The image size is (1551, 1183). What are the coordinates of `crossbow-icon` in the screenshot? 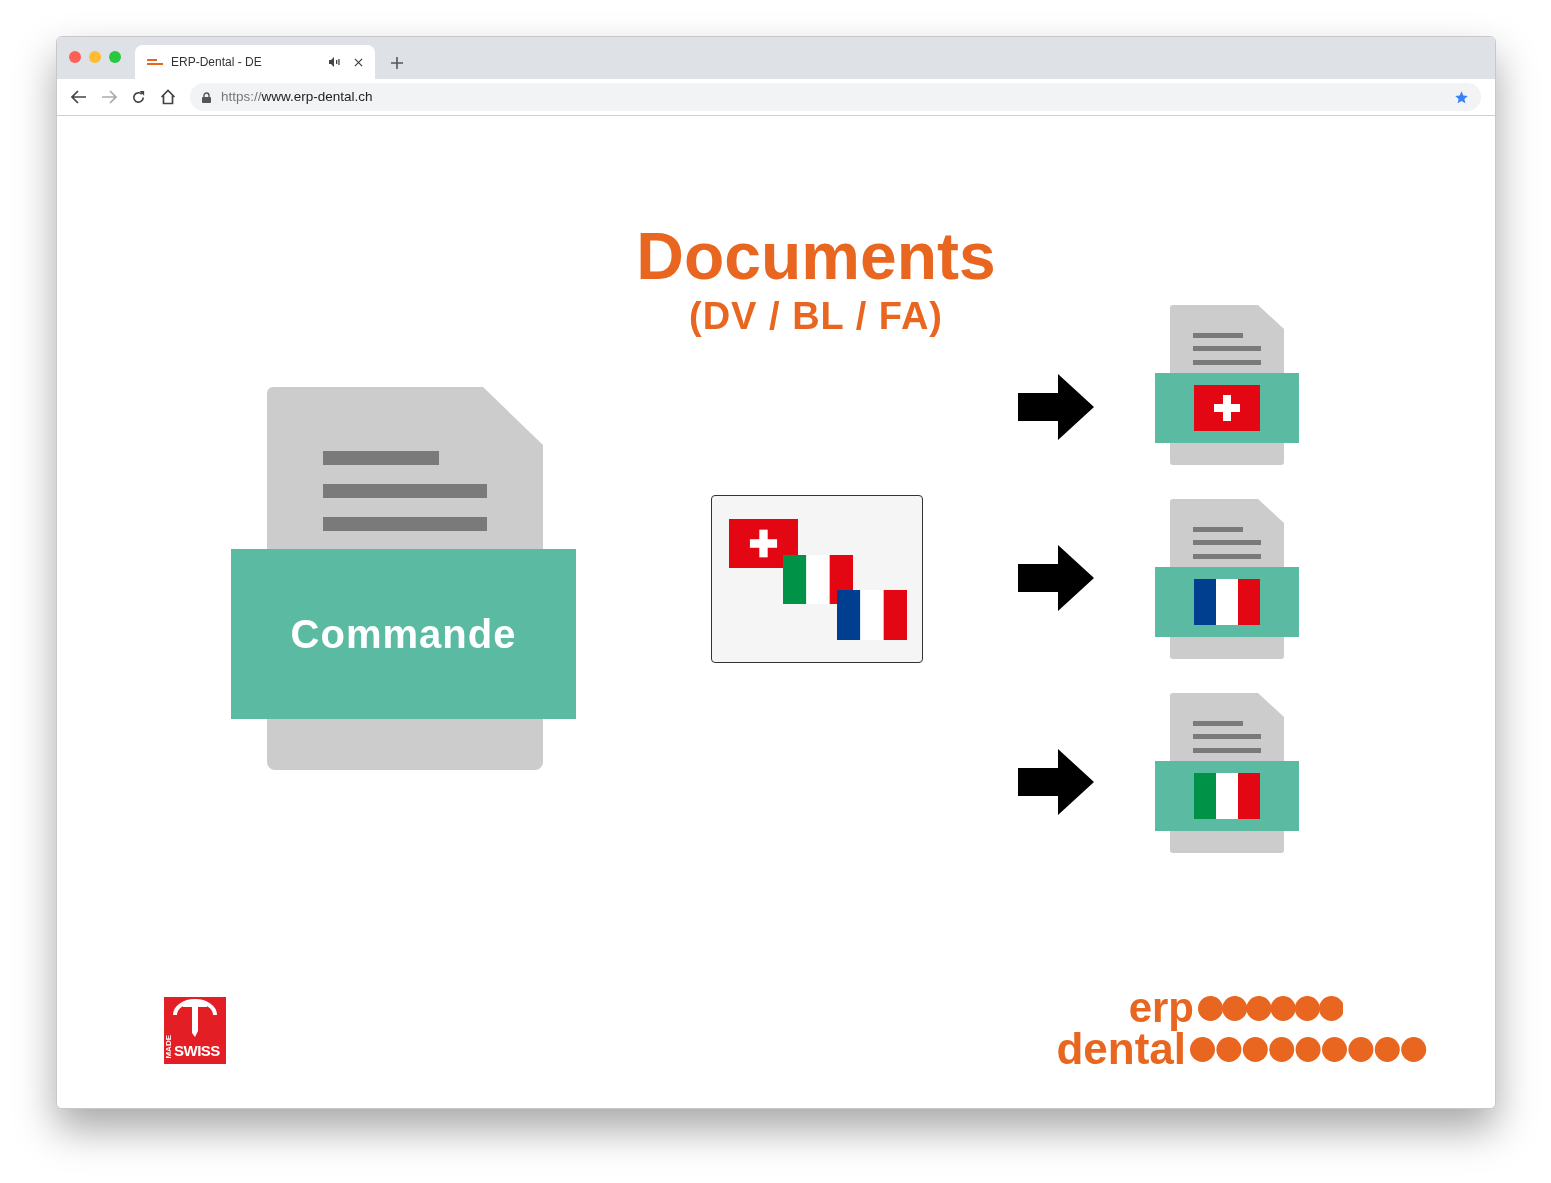 It's located at (195, 1019).